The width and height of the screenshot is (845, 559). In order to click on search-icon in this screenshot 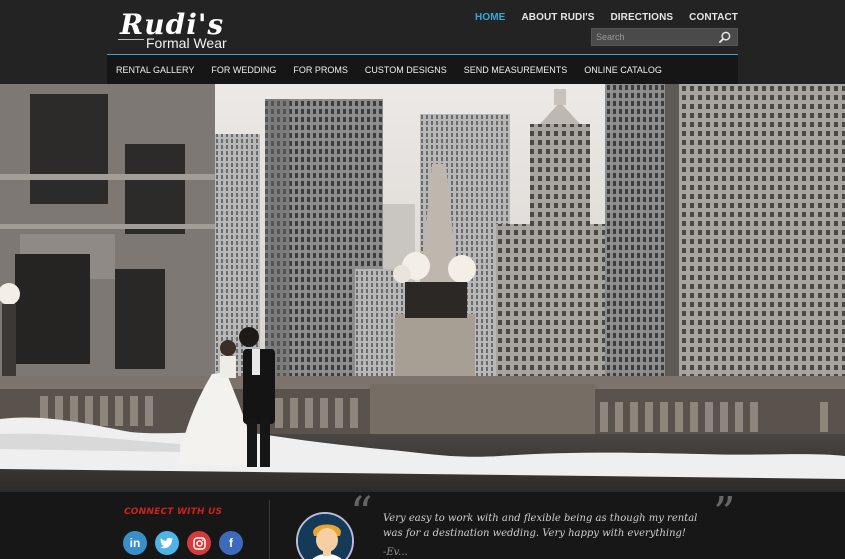, I will do `click(724, 37)`.